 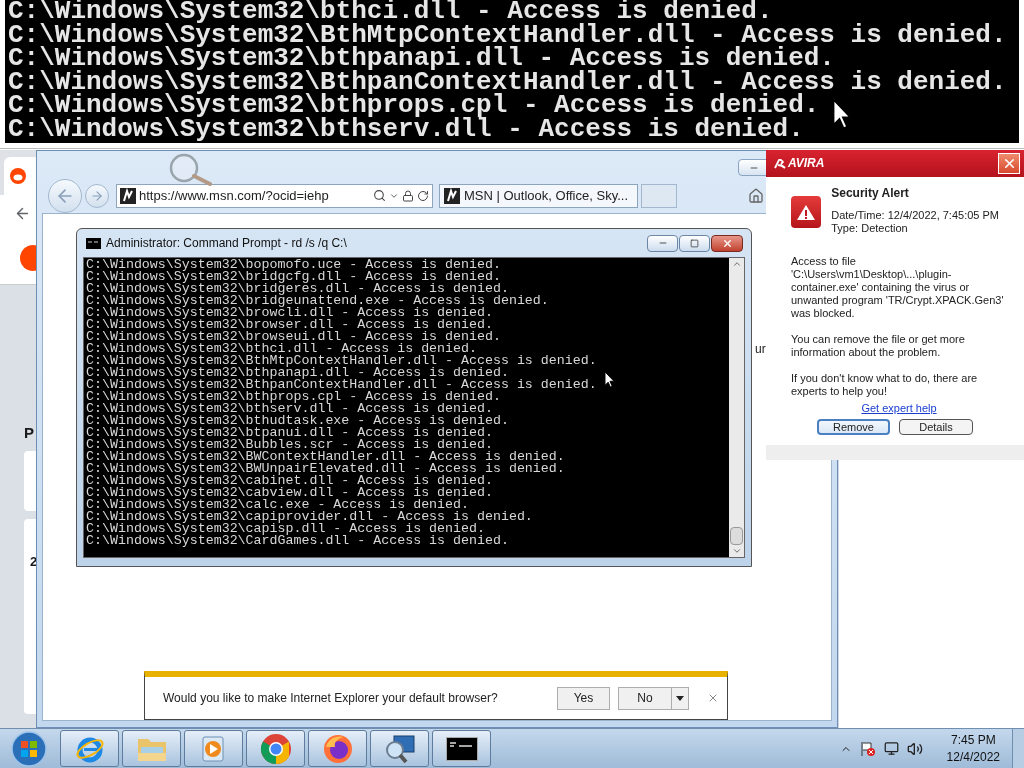 What do you see at coordinates (309, 517) in the screenshot?
I see `console-line: C:\Windows\System32\capiprovider.dll - Access is denied.` at bounding box center [309, 517].